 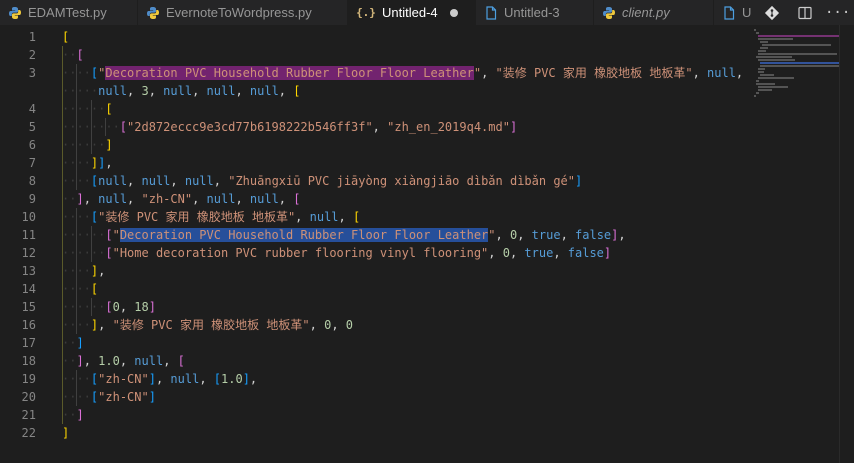 What do you see at coordinates (846, 244) in the screenshot?
I see `vertical-scrollbar` at bounding box center [846, 244].